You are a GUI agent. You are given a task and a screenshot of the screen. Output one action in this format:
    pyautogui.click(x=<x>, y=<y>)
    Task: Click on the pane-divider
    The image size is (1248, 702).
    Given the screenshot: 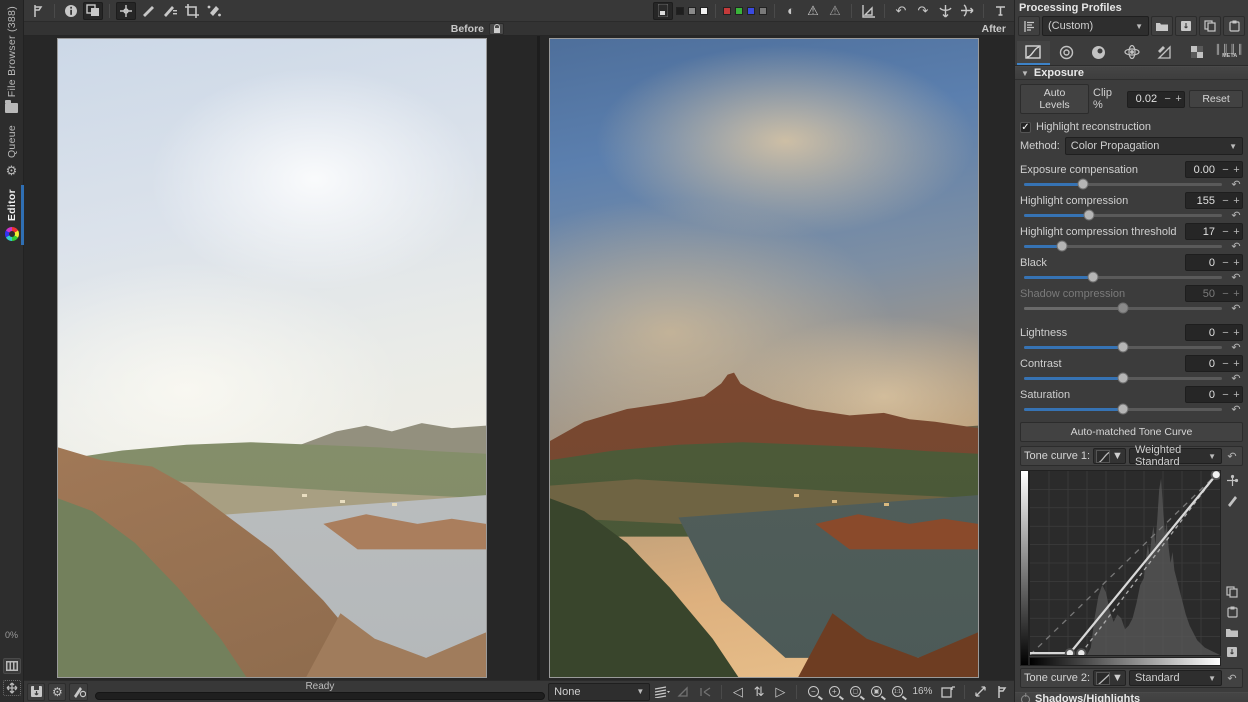 What is the action you would take?
    pyautogui.click(x=538, y=358)
    